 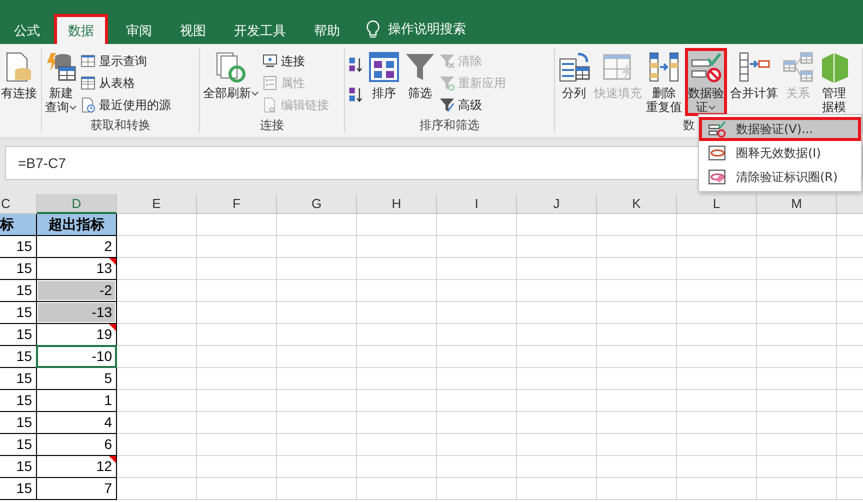 What do you see at coordinates (834, 82) in the screenshot?
I see `ribbon-button: 管理 据模` at bounding box center [834, 82].